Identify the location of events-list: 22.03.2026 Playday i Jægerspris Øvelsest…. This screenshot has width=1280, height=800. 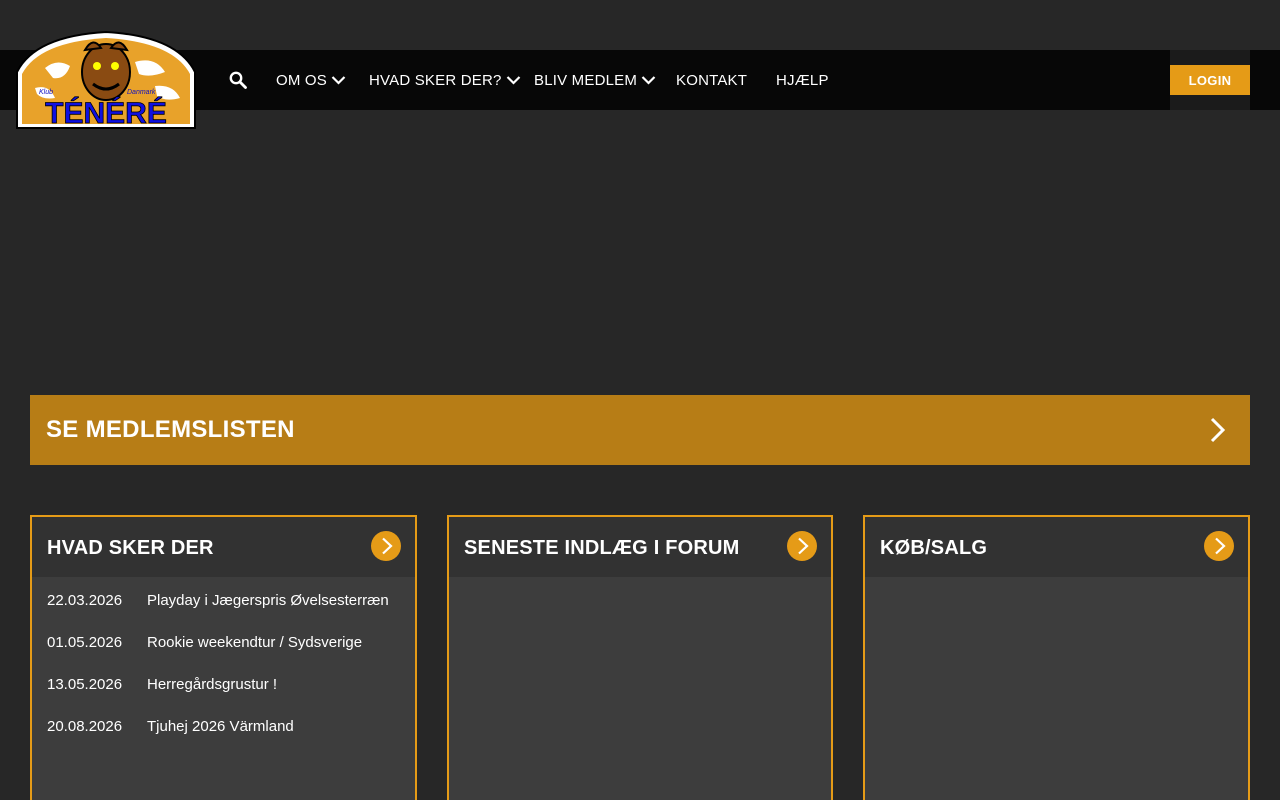
(226, 663).